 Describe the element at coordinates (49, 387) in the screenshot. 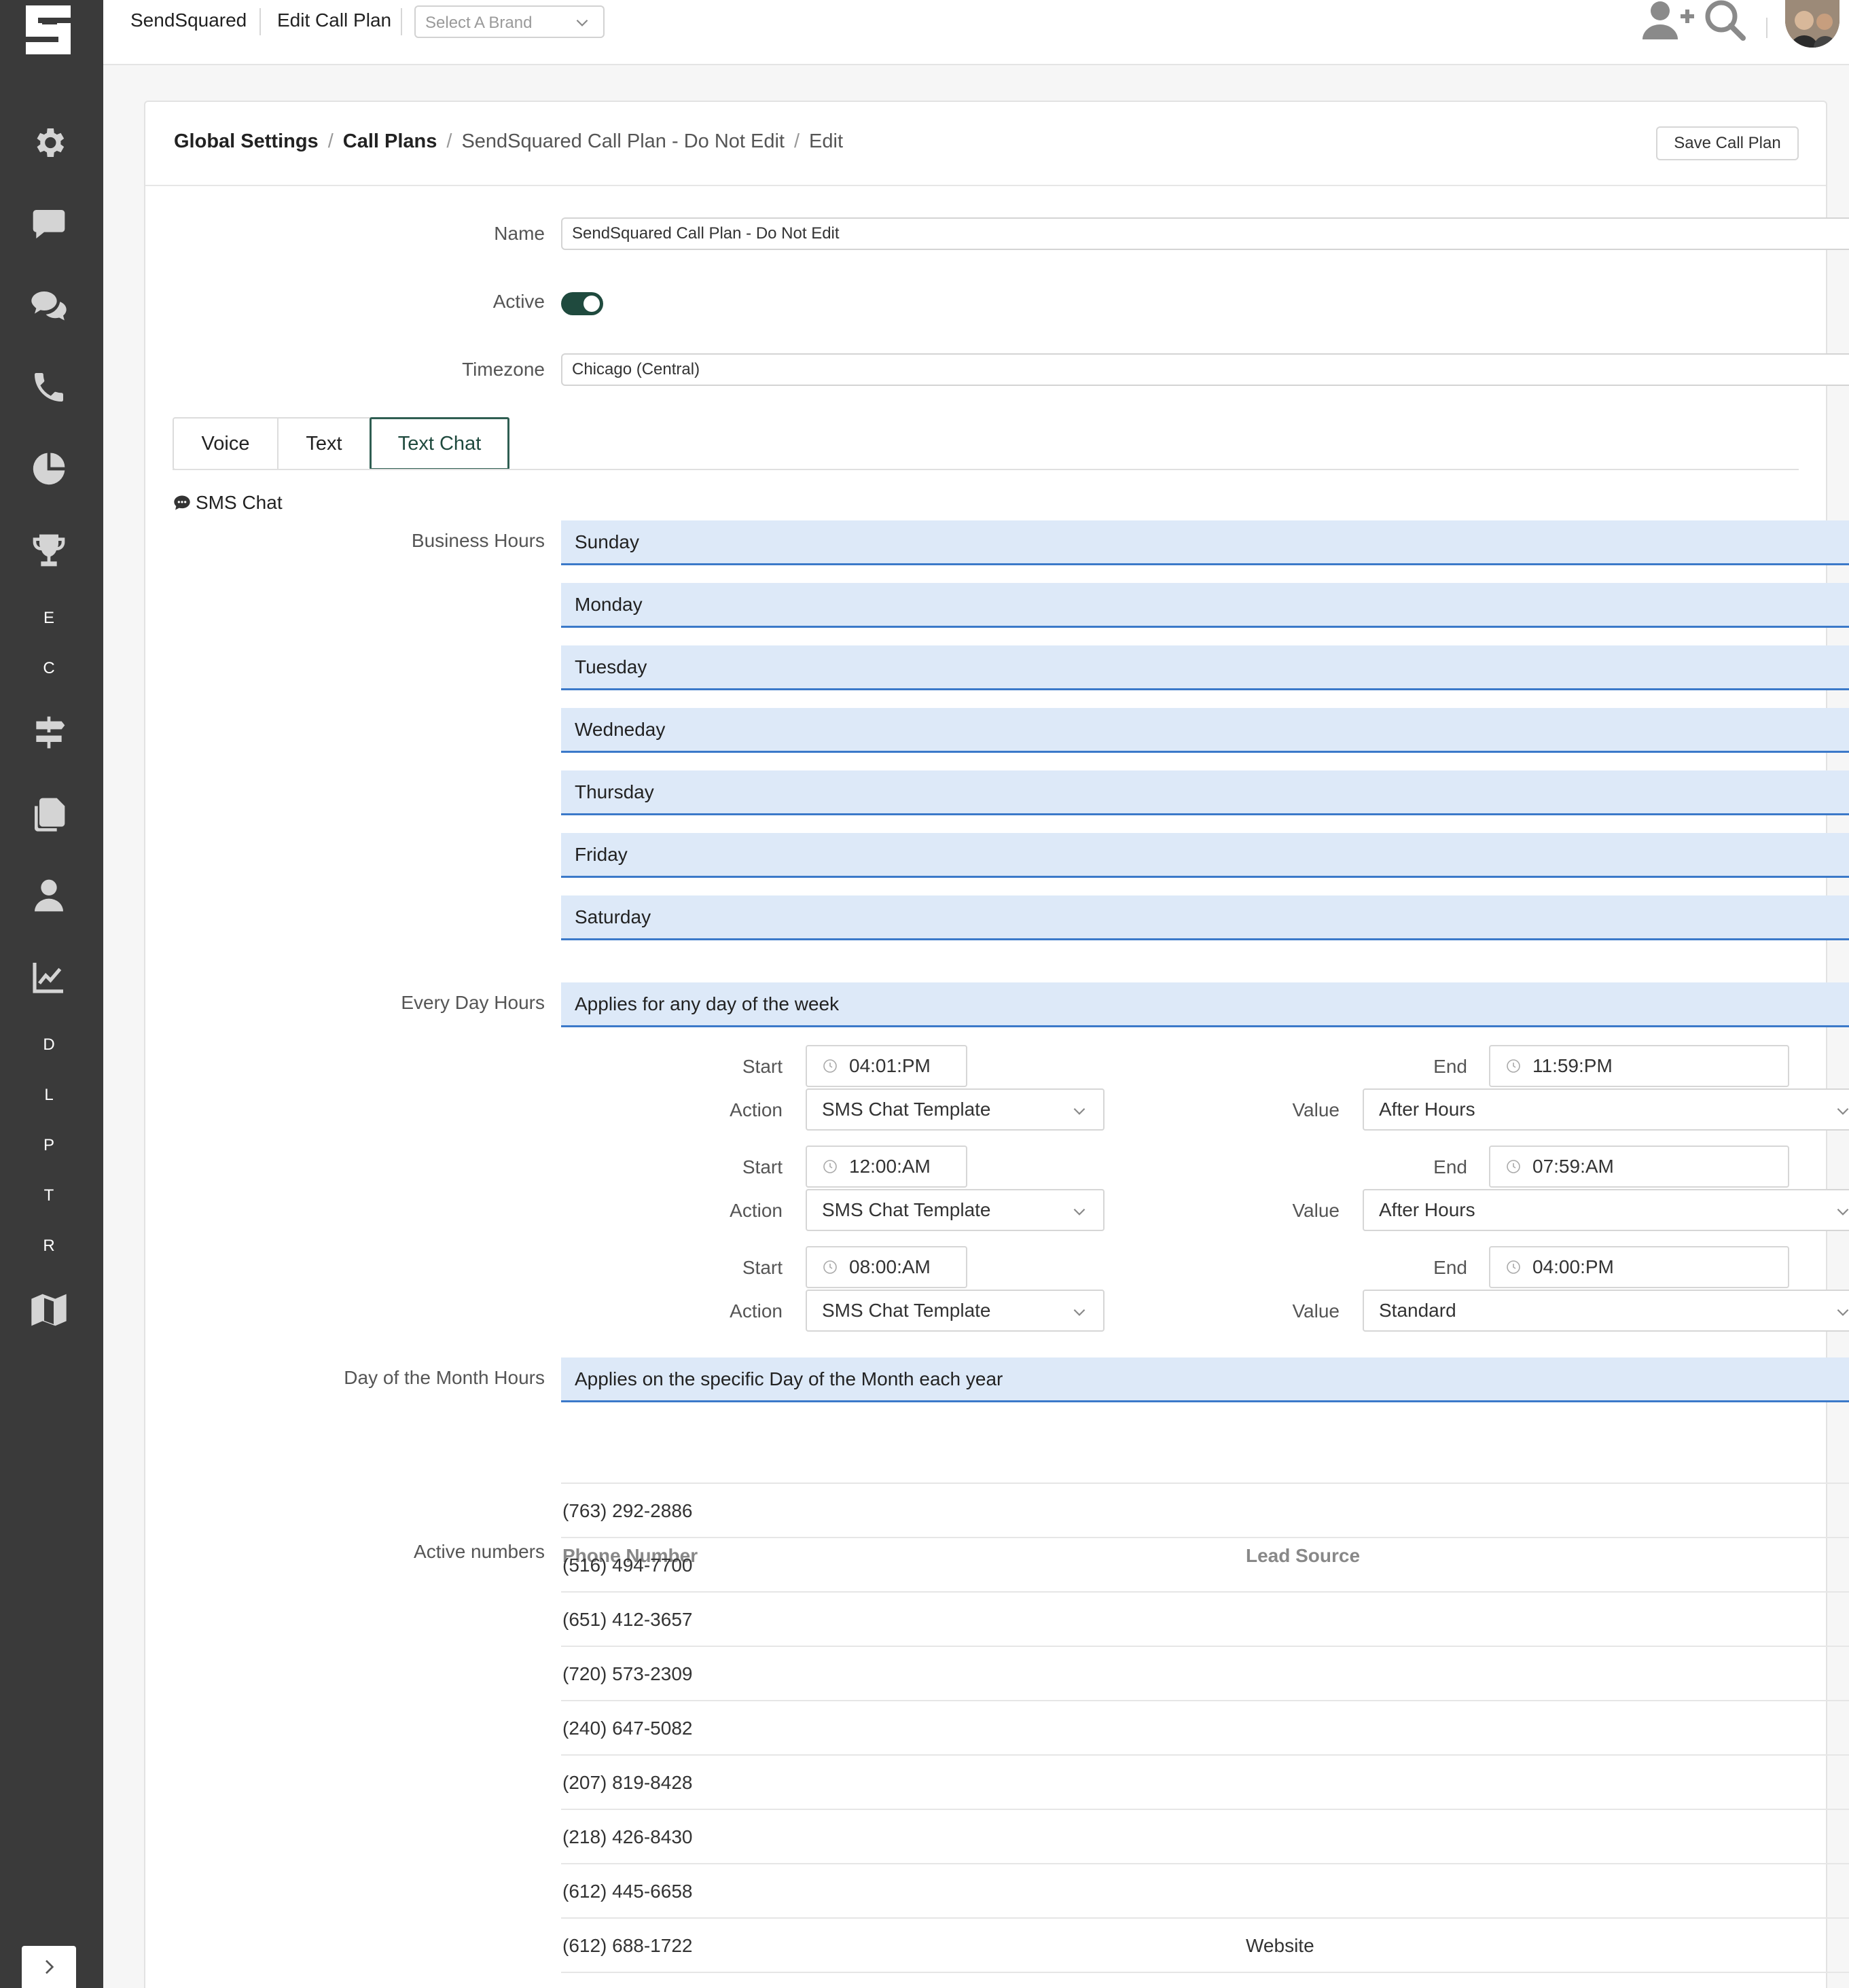

I see `phone-icon` at that location.